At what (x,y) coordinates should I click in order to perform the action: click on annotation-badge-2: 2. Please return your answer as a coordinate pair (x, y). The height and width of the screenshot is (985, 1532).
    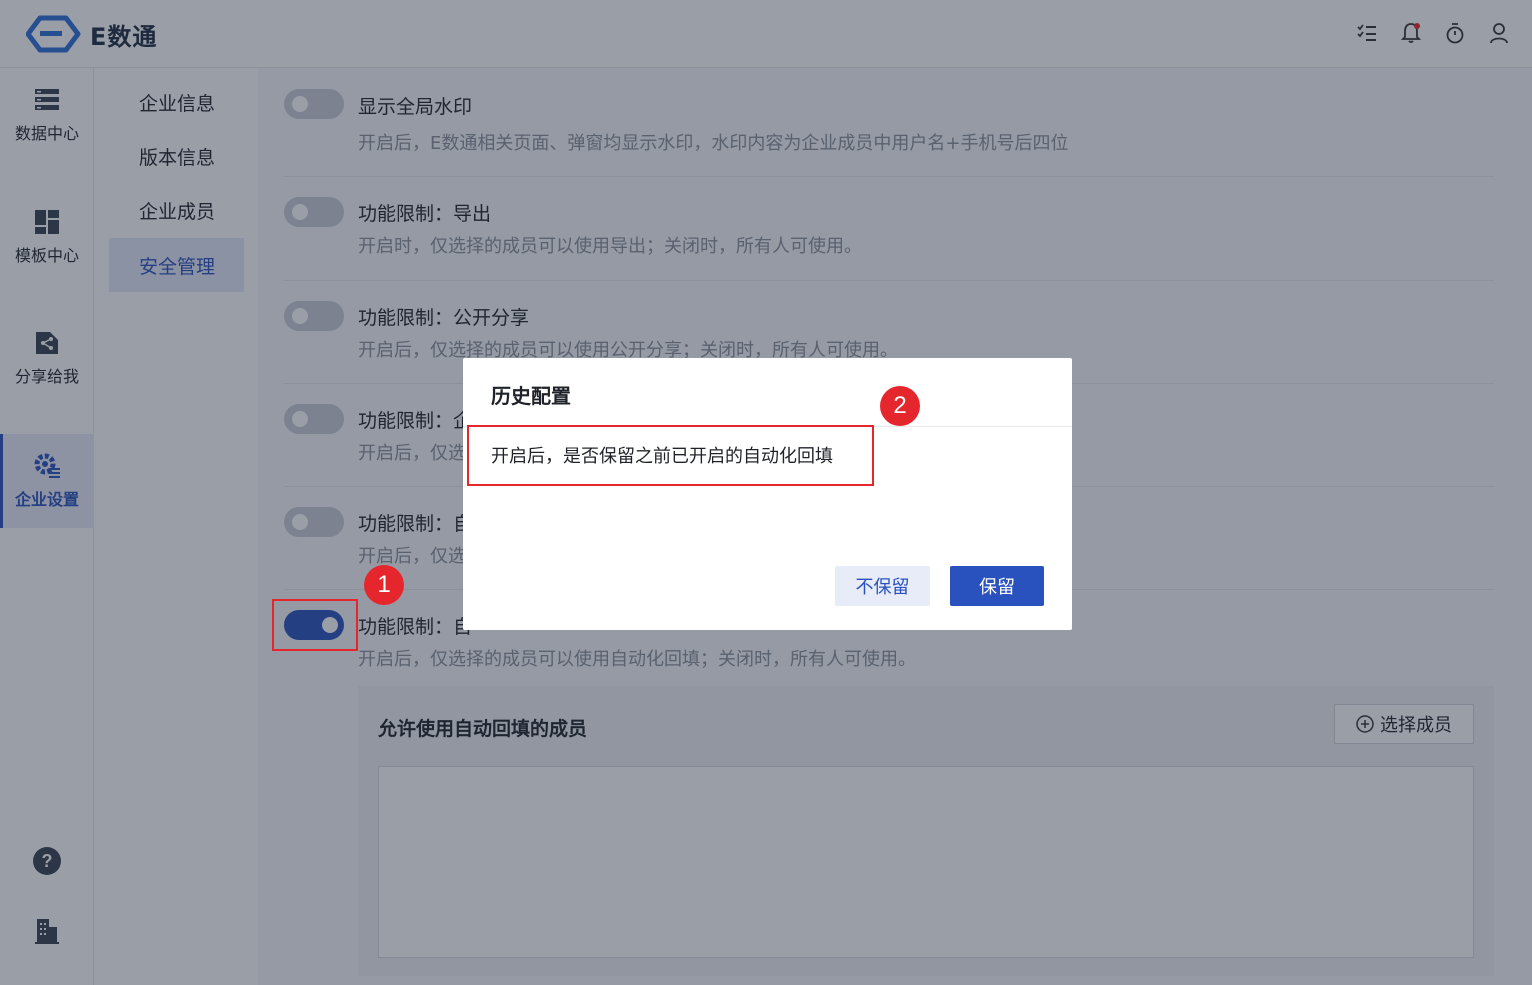
    Looking at the image, I should click on (900, 406).